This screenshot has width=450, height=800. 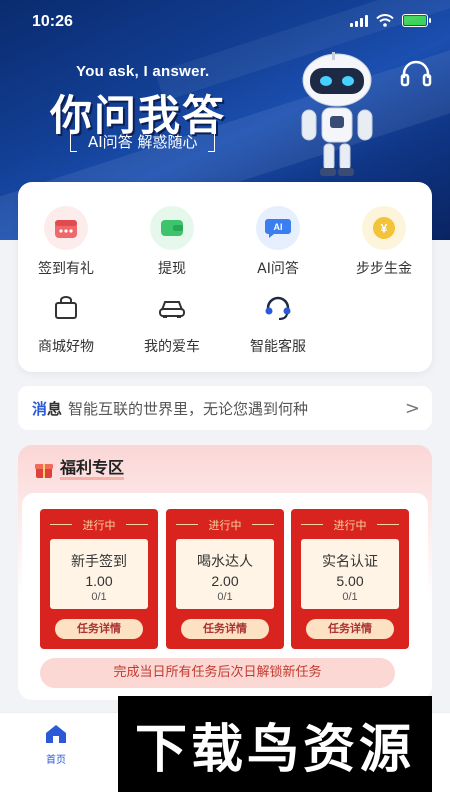 What do you see at coordinates (56, 760) in the screenshot?
I see `tab-home-label: 首页` at bounding box center [56, 760].